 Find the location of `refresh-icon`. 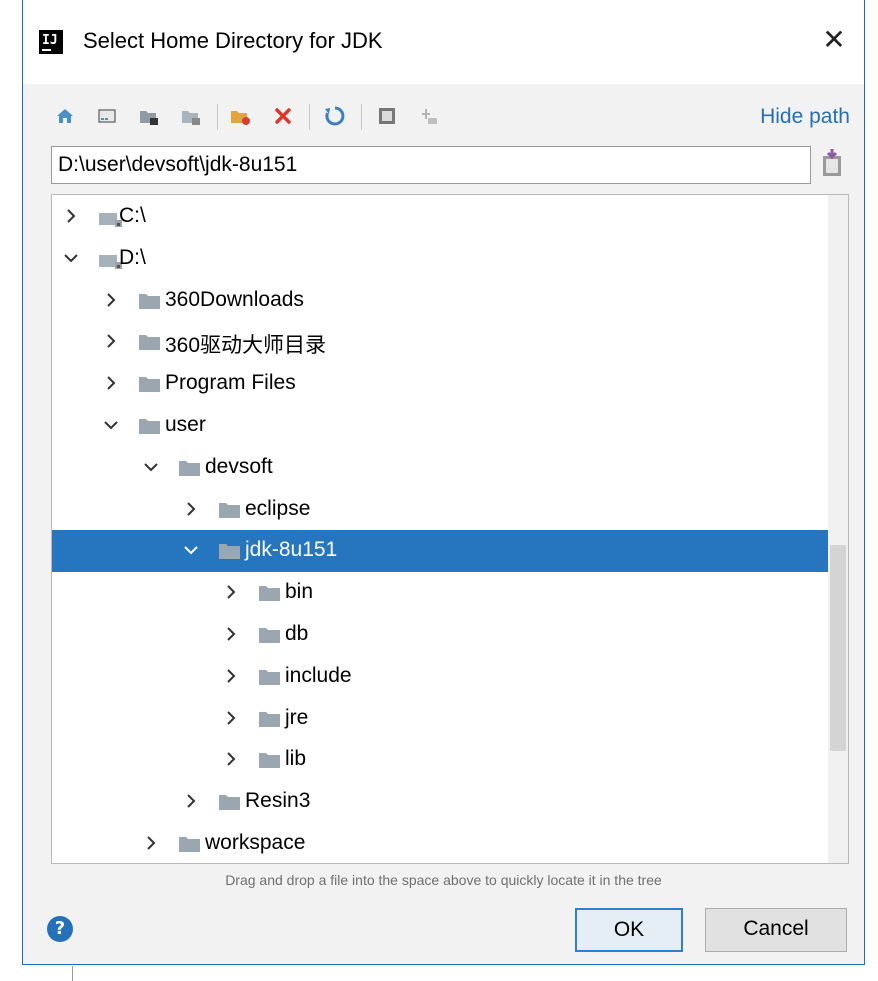

refresh-icon is located at coordinates (335, 116).